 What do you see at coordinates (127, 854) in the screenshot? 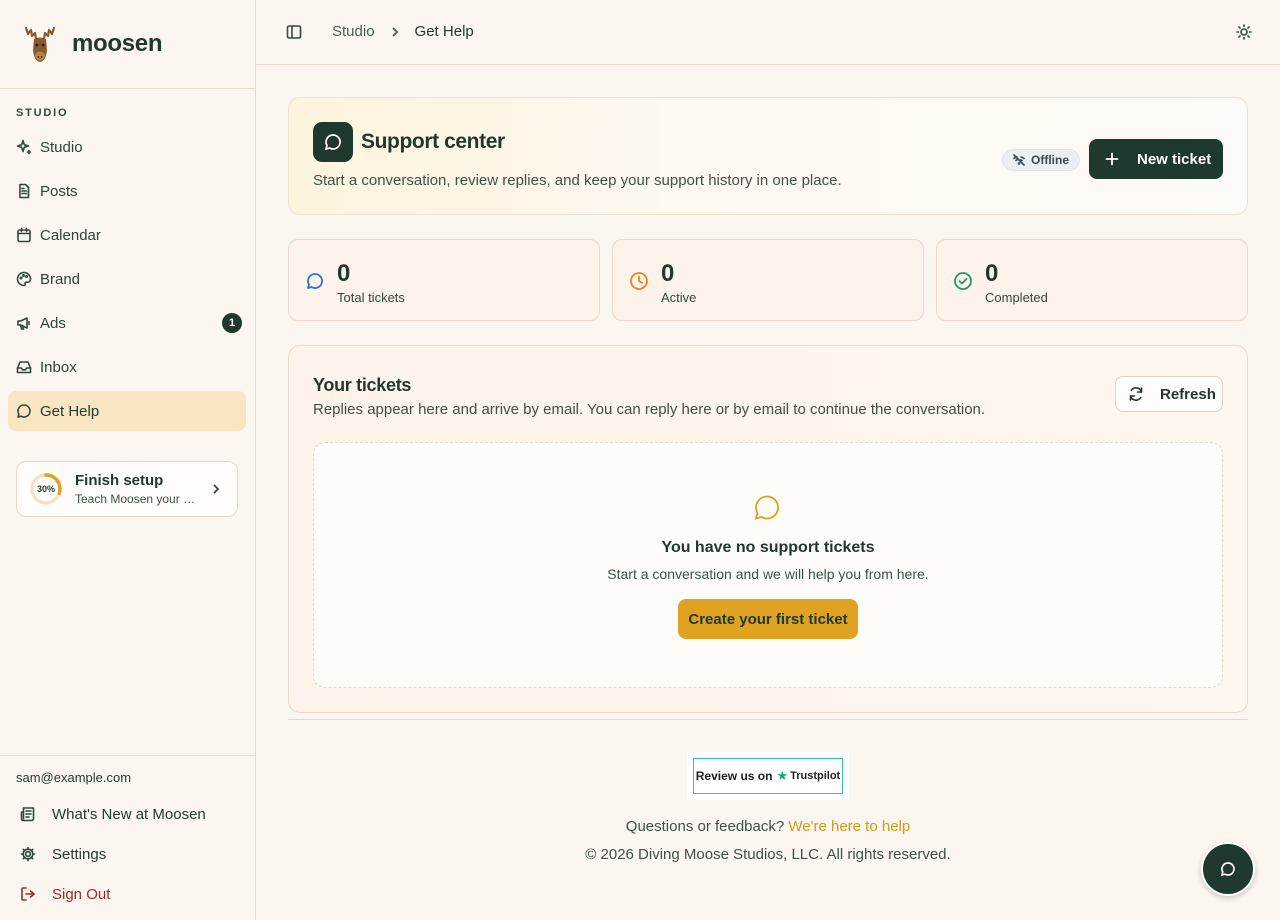
I see `settings-link: Settings` at bounding box center [127, 854].